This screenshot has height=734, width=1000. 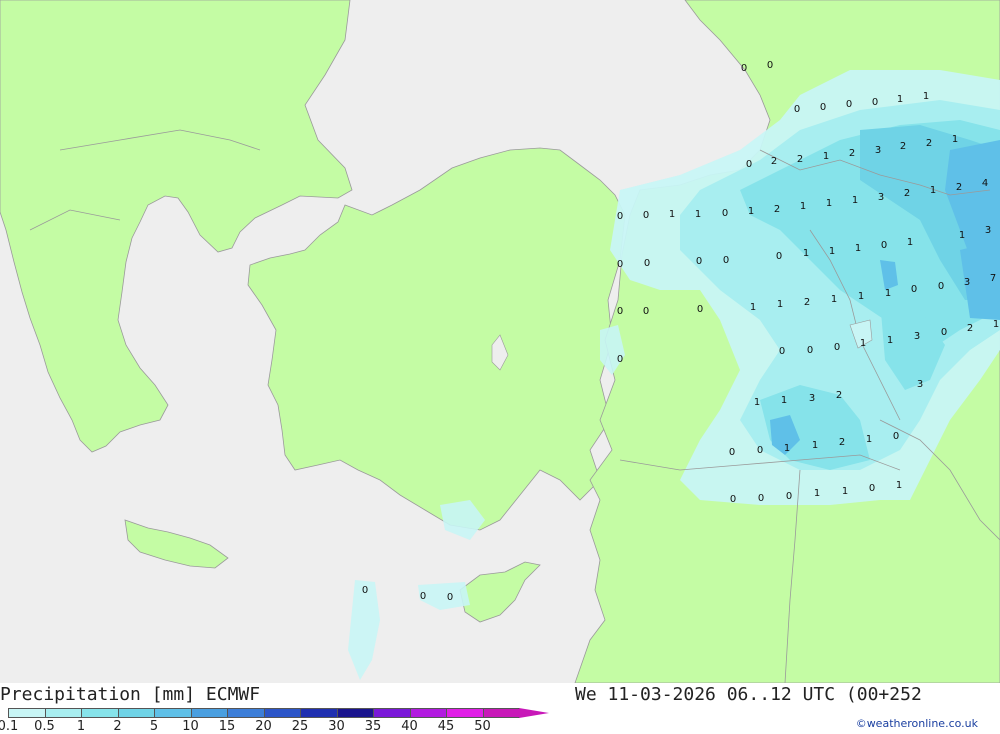 I want to click on legend-tick: 0.5, so click(x=44, y=726).